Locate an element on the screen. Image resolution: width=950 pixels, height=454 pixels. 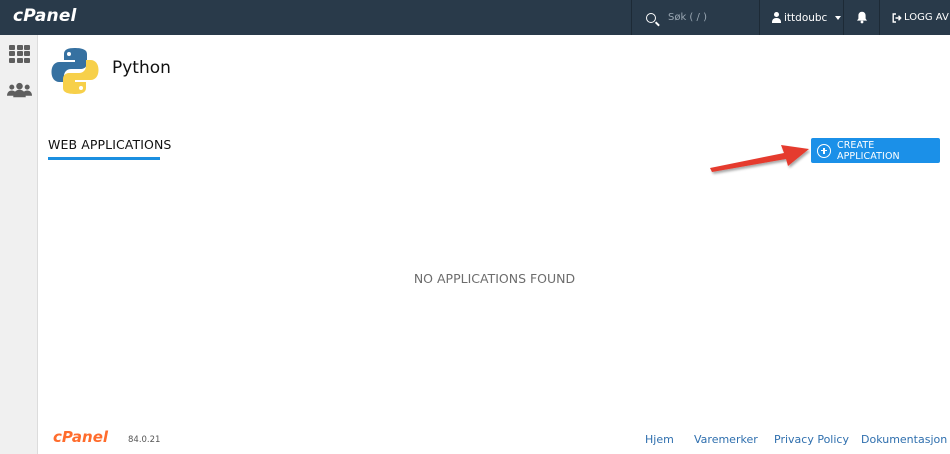
top-bar: cPanel Søk ( / ) ittdoubc LOGG AV is located at coordinates (475, 17).